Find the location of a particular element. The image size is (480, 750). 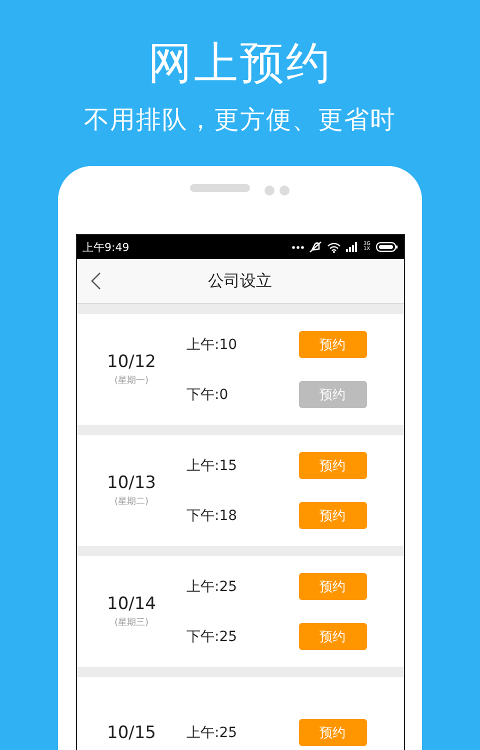

slot-count: 下午:18 is located at coordinates (212, 515).